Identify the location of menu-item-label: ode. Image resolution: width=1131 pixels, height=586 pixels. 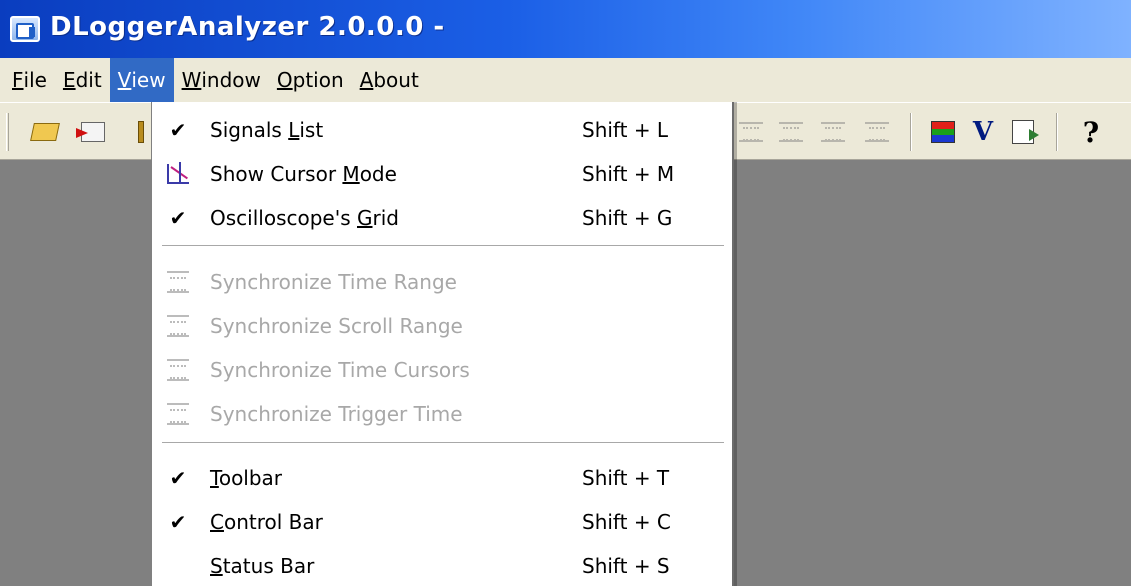
(378, 174).